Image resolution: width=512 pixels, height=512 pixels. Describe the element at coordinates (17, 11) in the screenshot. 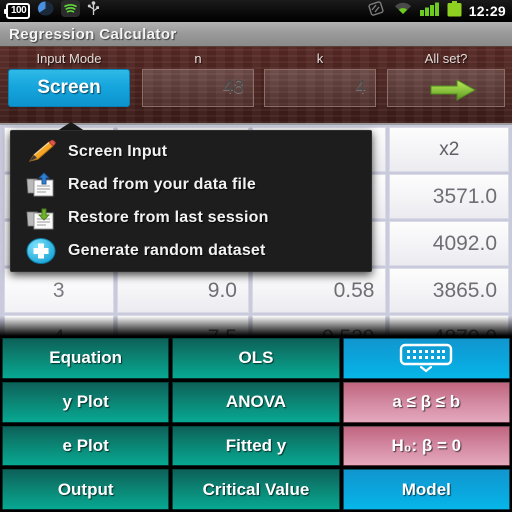

I see `battery-100-icon: 100` at that location.